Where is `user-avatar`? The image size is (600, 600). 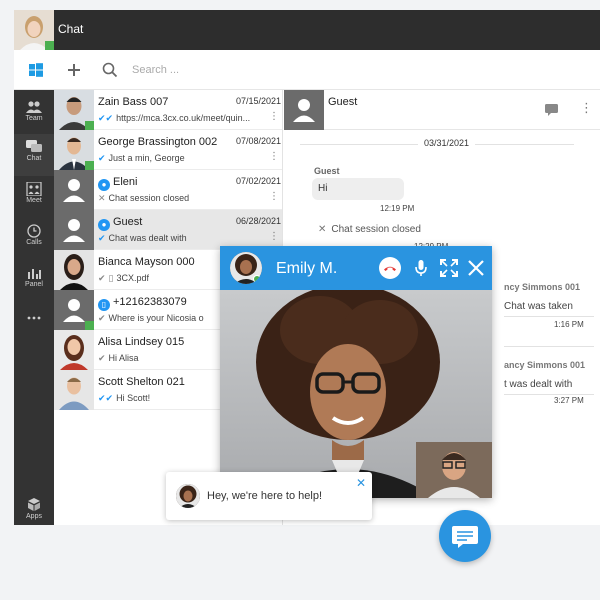
user-avatar is located at coordinates (34, 30).